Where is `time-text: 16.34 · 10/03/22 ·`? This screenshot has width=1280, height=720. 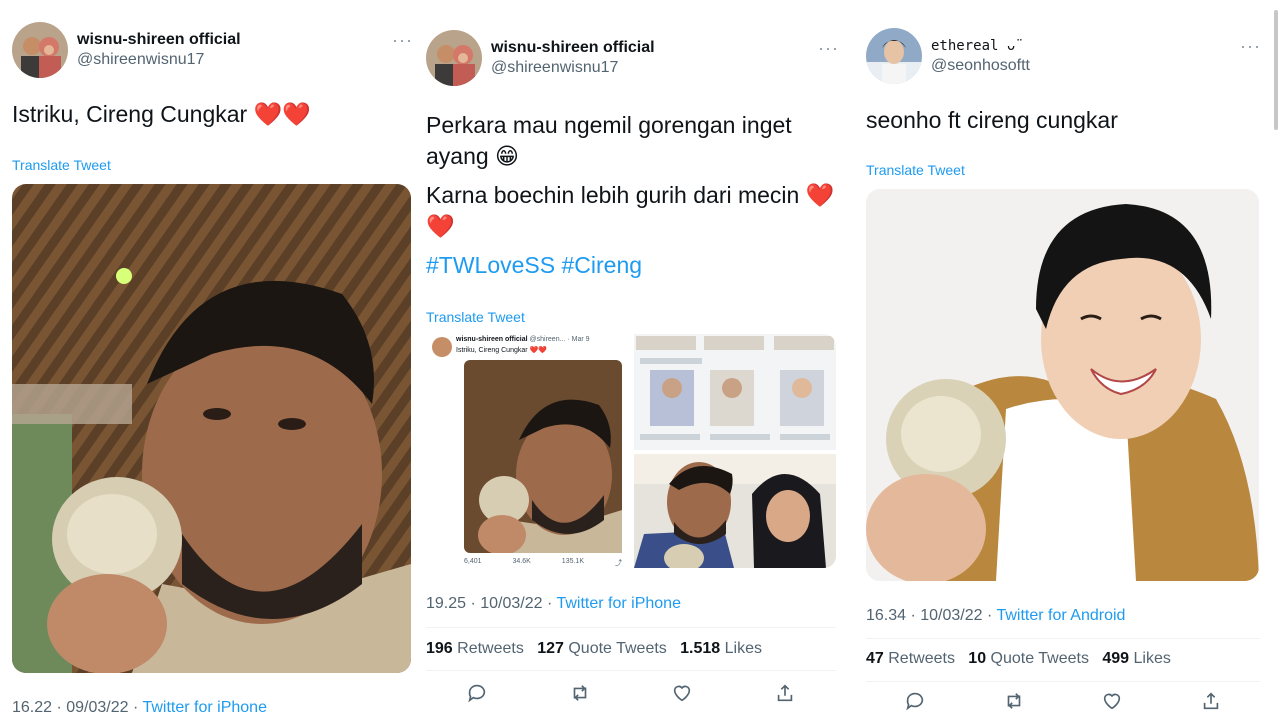 time-text: 16.34 · 10/03/22 · is located at coordinates (931, 615).